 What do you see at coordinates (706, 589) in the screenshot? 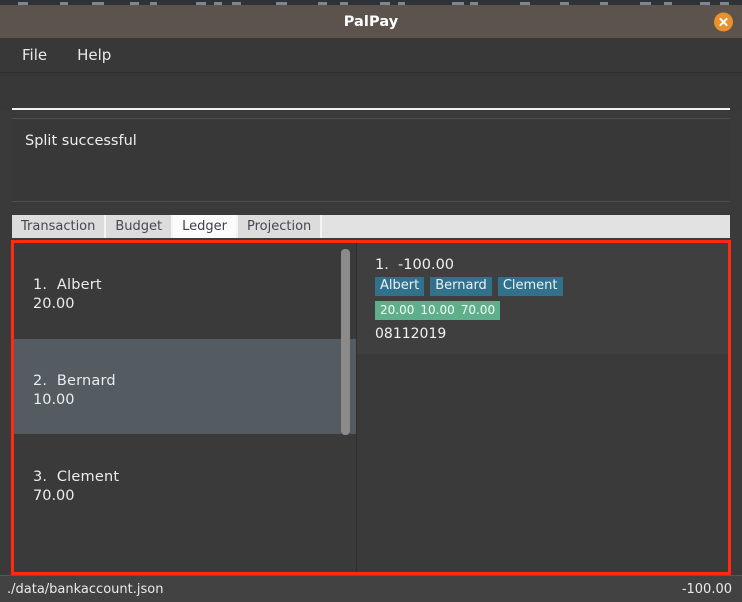
I see `status-balance: -100.00` at bounding box center [706, 589].